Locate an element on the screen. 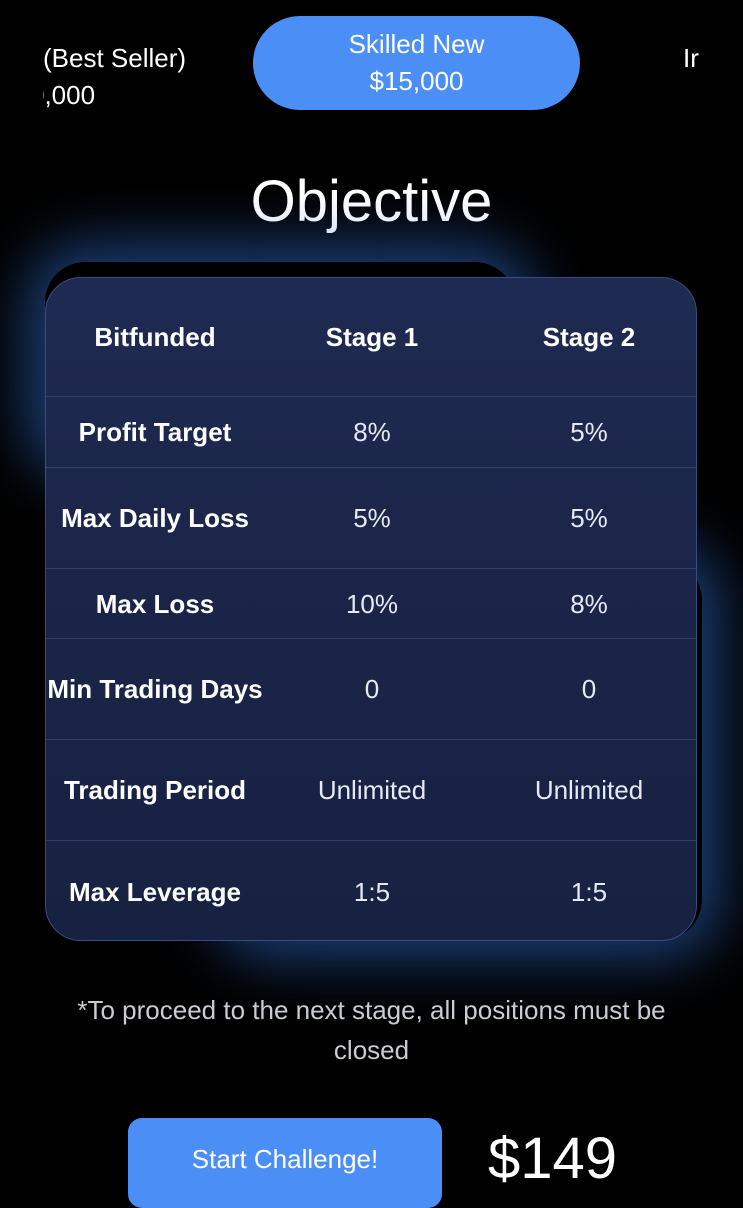  stage-1-value: 10% is located at coordinates (372, 603).